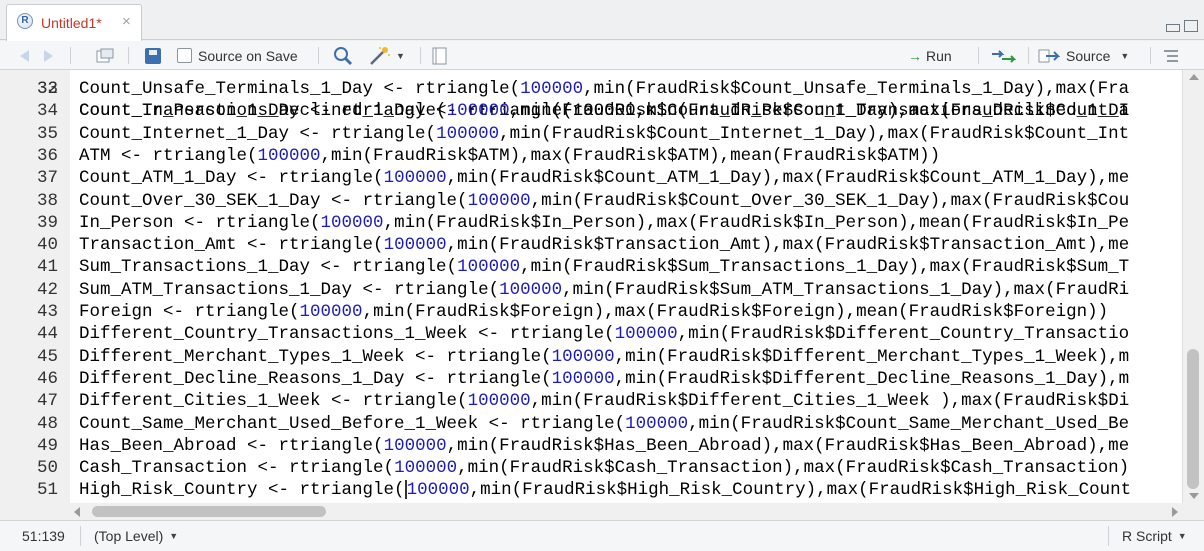 This screenshot has height=551, width=1204. I want to click on horizontal-scrollbar, so click(626, 511).